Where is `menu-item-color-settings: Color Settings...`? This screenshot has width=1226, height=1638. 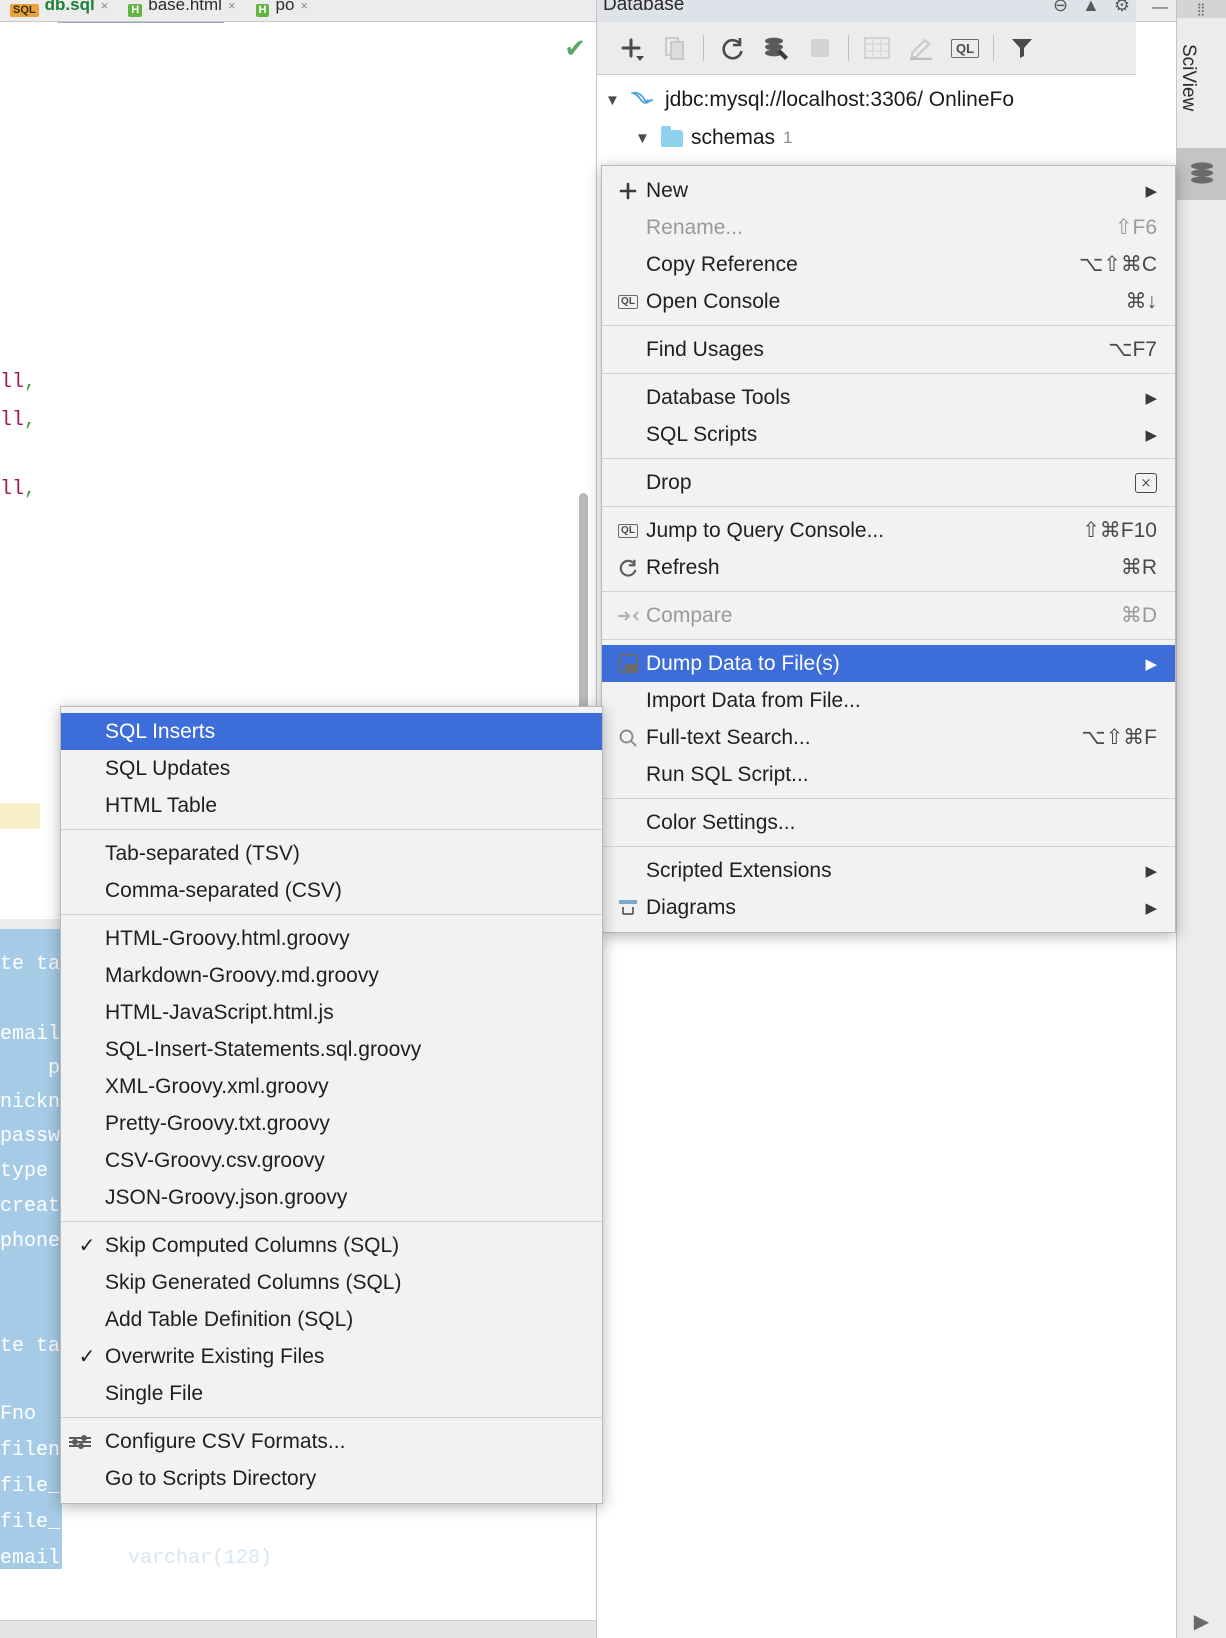 menu-item-color-settings: Color Settings... is located at coordinates (888, 822).